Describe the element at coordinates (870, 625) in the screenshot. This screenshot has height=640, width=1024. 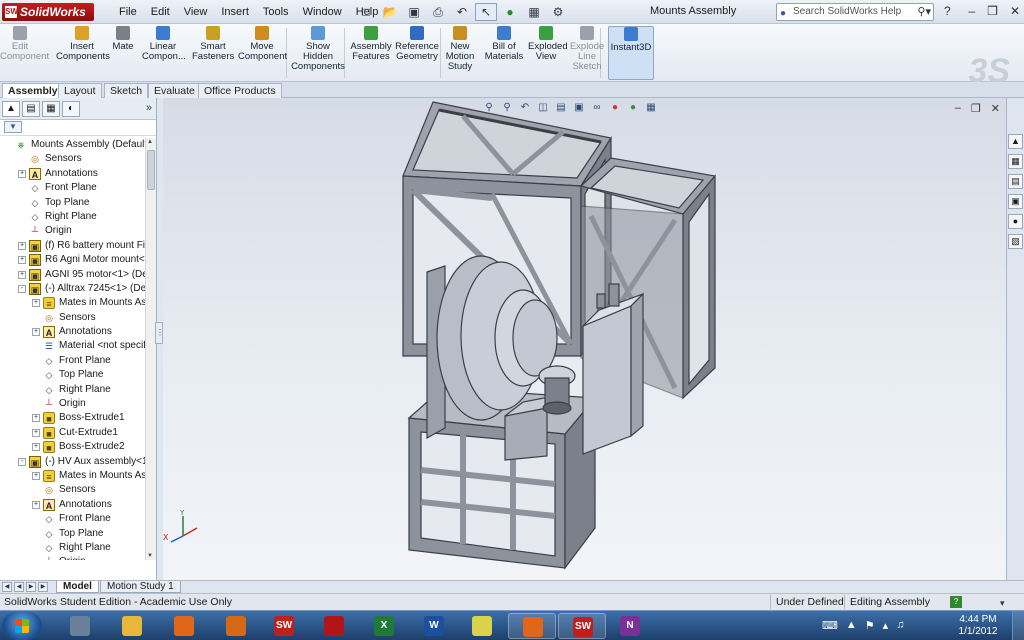
I see `action-center-icon: ⚑` at that location.